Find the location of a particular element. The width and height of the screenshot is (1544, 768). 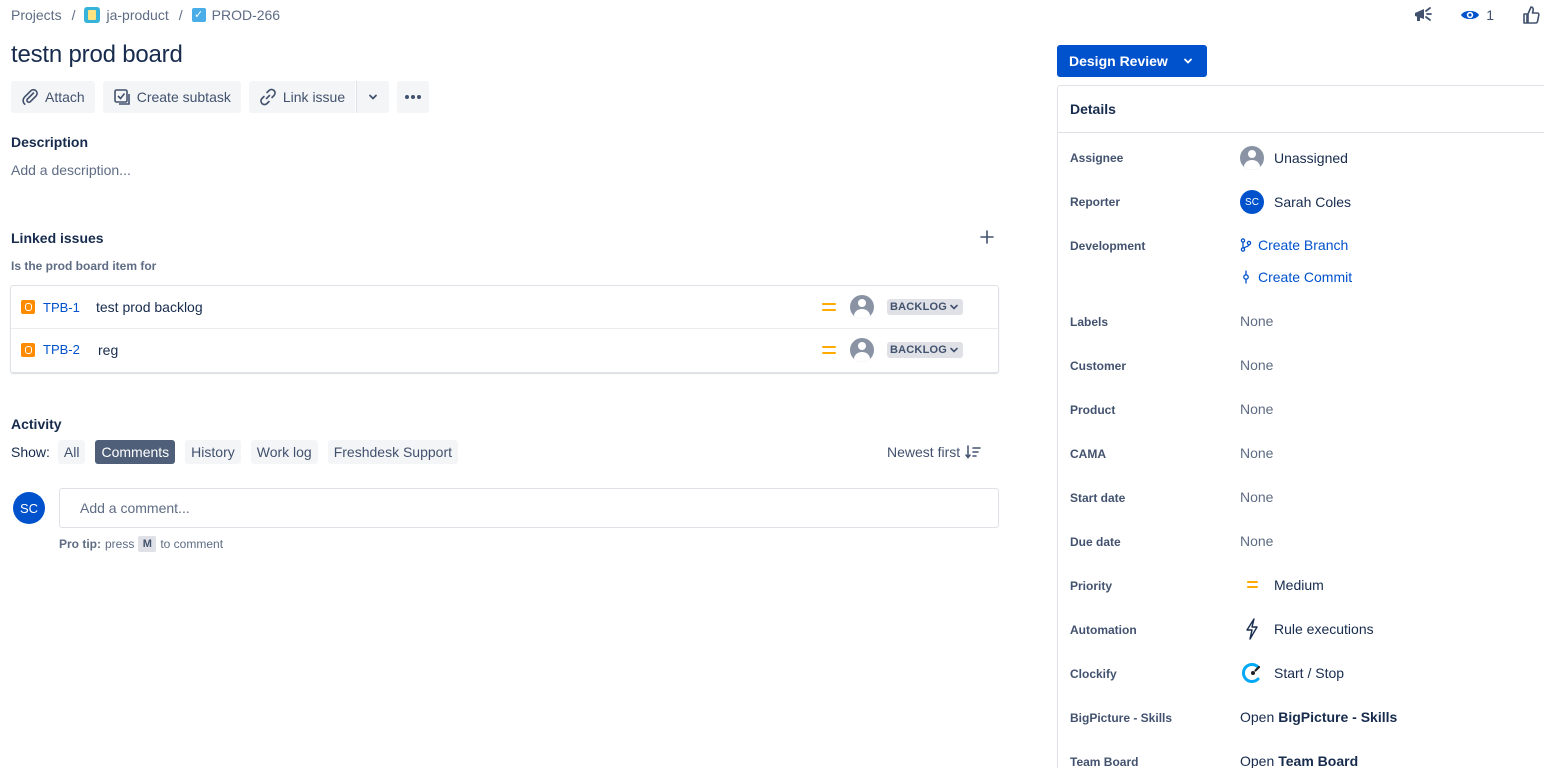

sort-label: Newest first is located at coordinates (924, 452).